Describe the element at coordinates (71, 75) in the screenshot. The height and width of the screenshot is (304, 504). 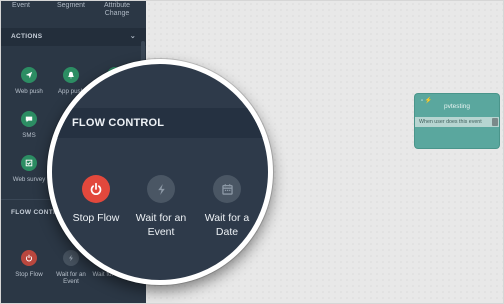
I see `bell-icon` at that location.